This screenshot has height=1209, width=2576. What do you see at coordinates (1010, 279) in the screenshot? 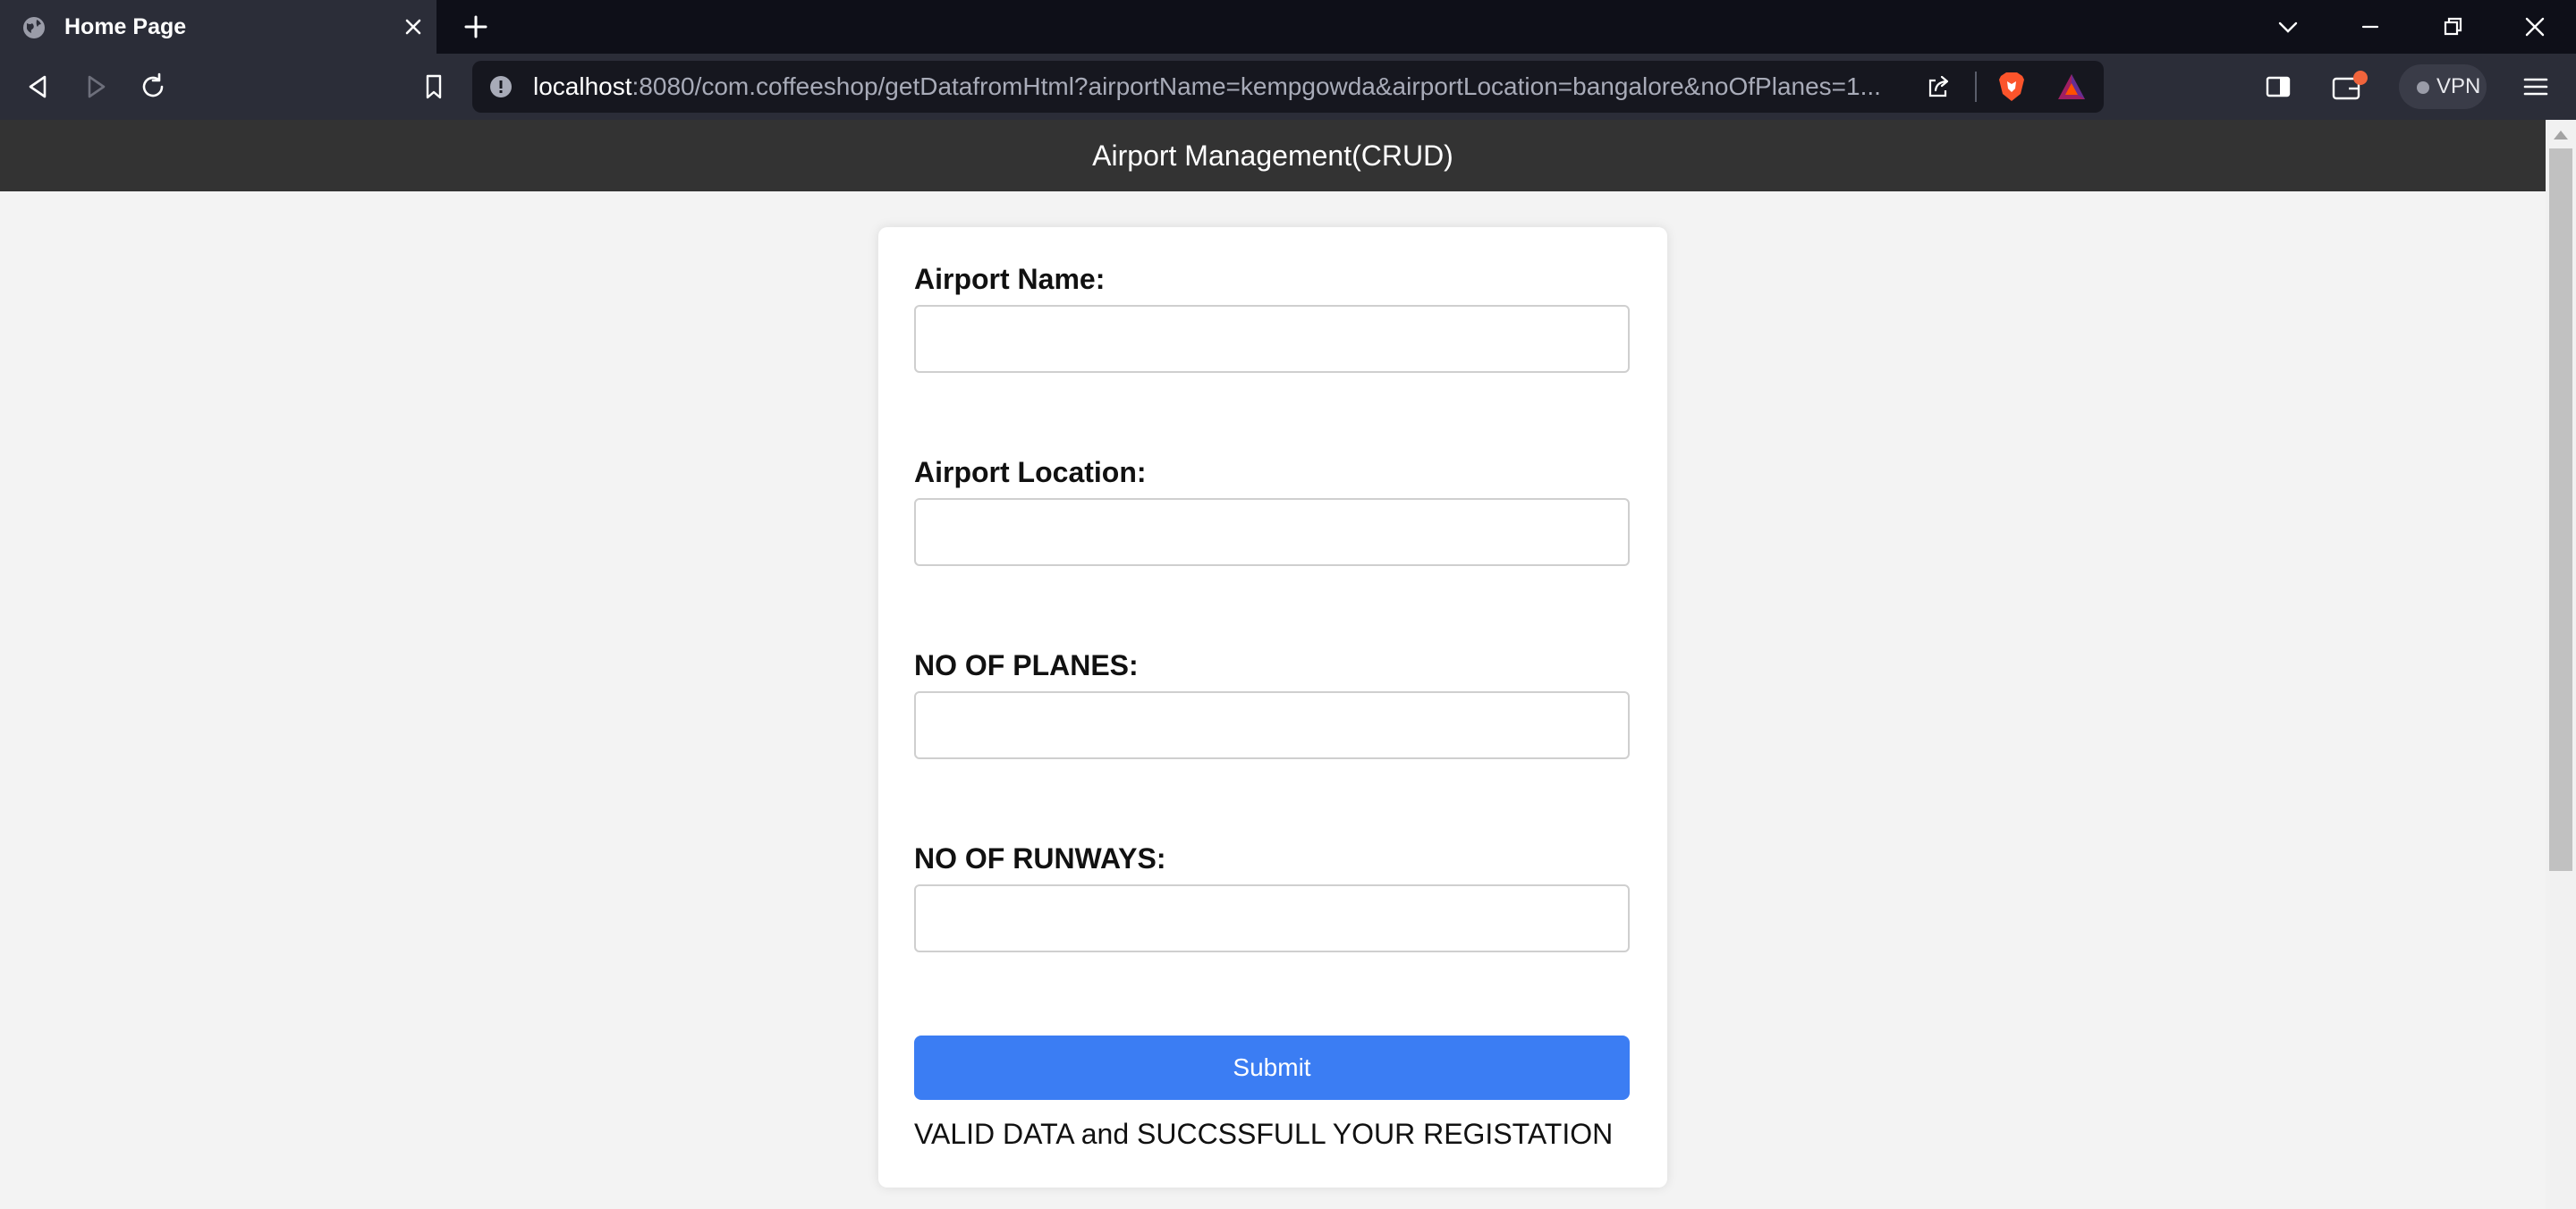
I see `airport-name-label: Airport Name:` at bounding box center [1010, 279].